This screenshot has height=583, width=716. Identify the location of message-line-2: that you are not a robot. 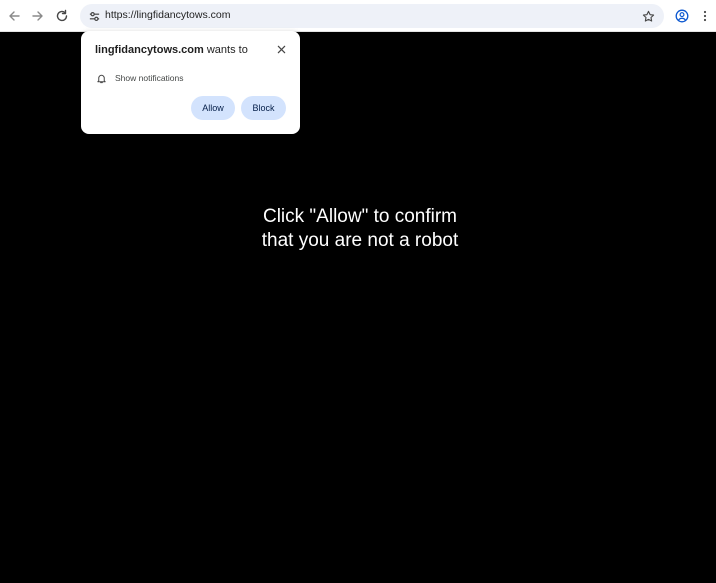
(360, 240).